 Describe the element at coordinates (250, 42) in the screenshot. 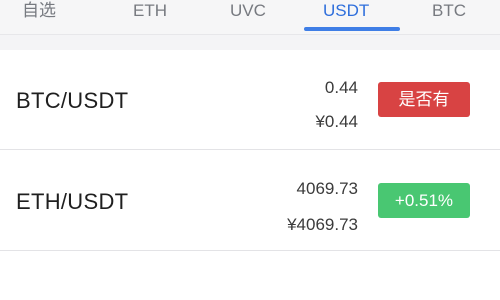

I see `section-gap` at that location.